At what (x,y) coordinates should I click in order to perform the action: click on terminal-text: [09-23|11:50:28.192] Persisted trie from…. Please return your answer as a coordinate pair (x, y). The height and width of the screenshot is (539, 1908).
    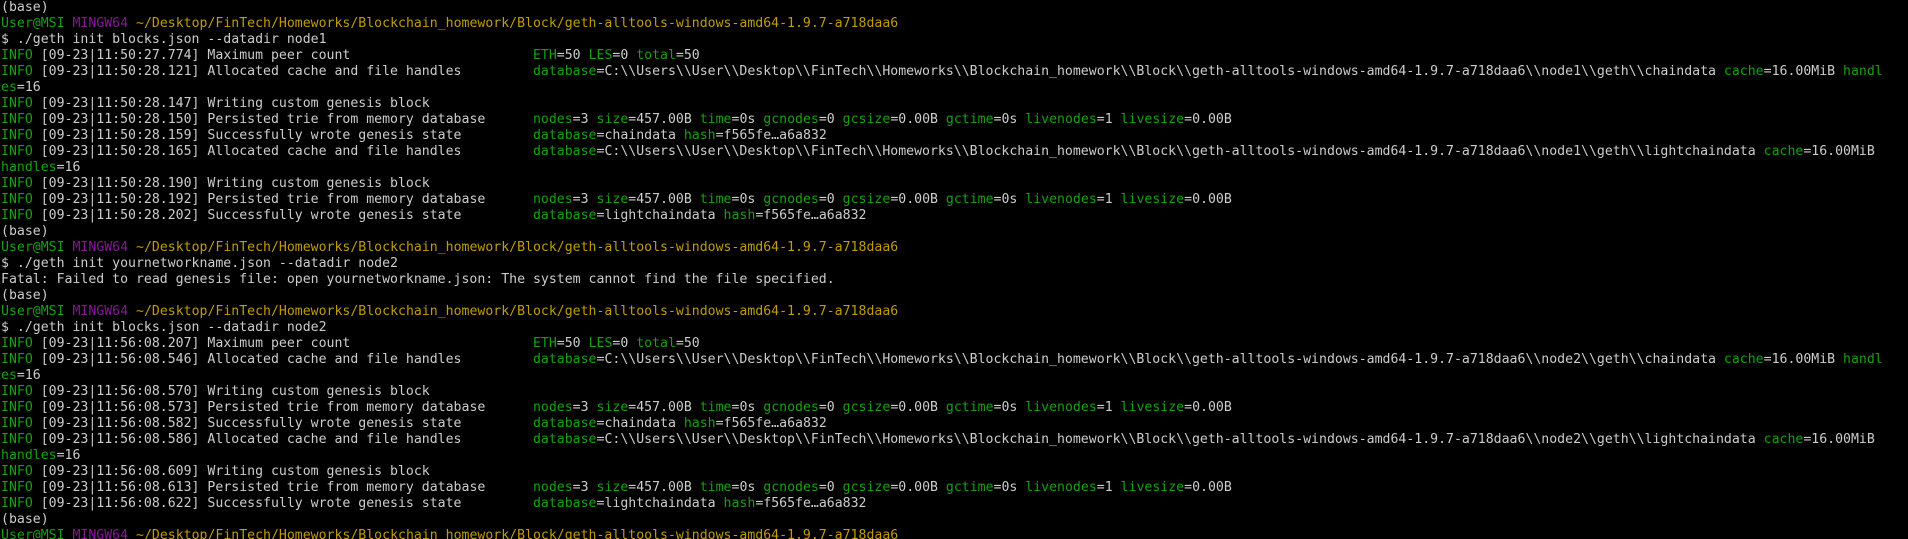
    Looking at the image, I should click on (282, 199).